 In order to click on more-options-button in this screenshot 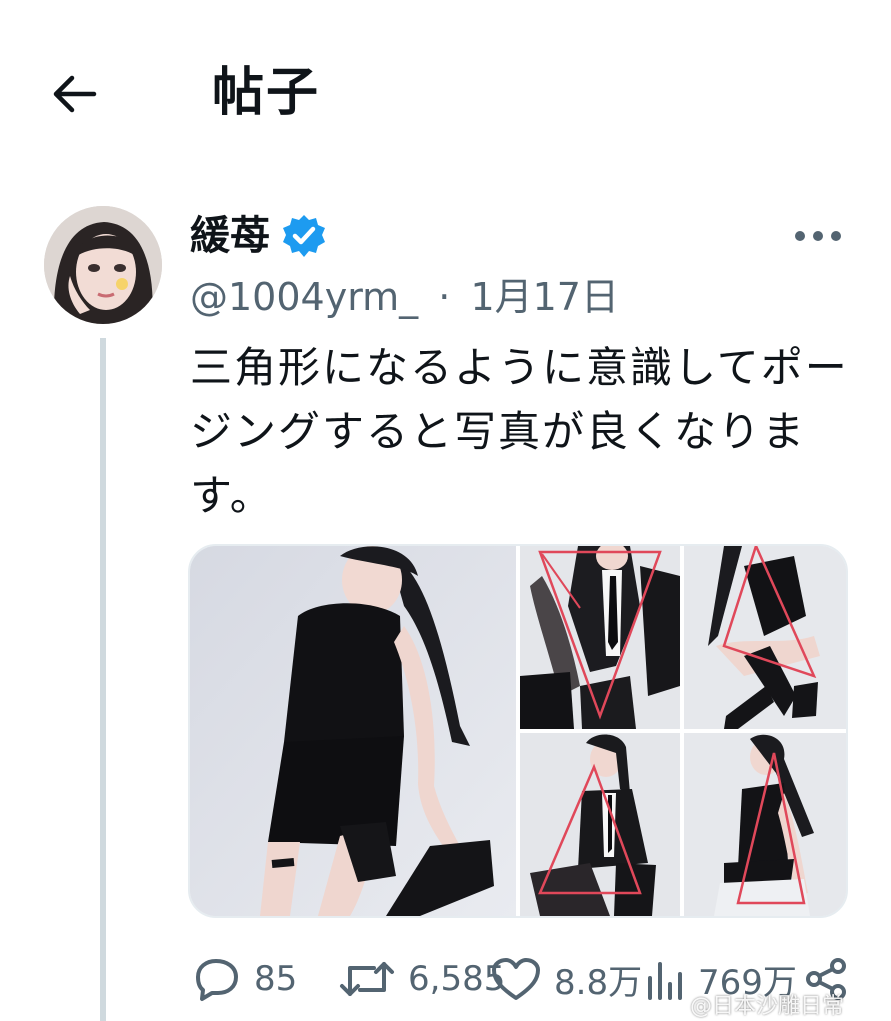, I will do `click(818, 236)`.